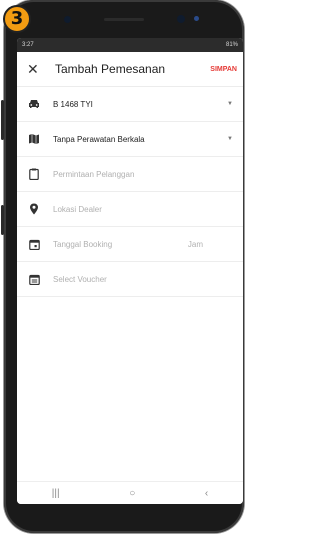  Describe the element at coordinates (34, 279) in the screenshot. I see `voucher-icon` at that location.